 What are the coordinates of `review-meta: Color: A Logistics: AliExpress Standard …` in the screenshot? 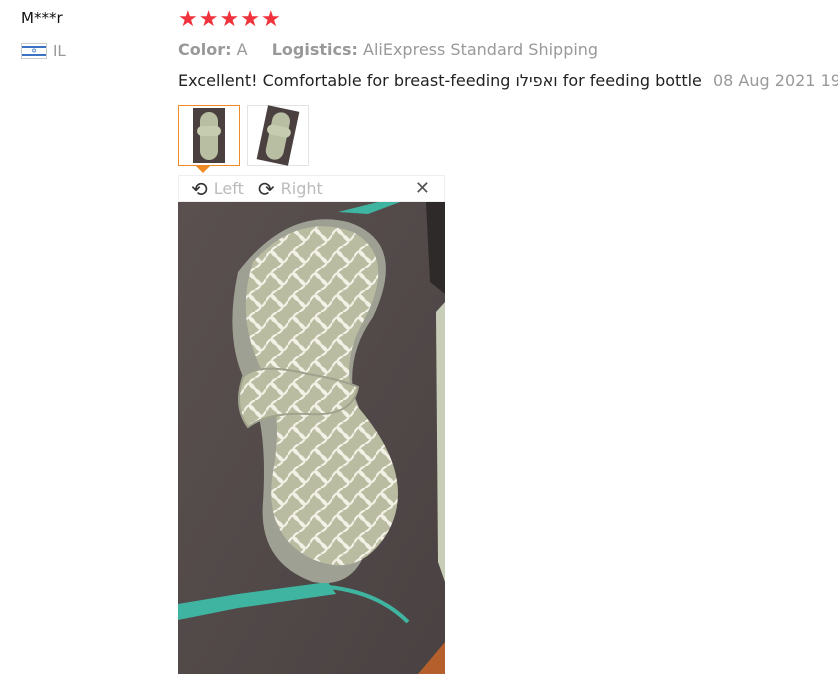 It's located at (388, 49).